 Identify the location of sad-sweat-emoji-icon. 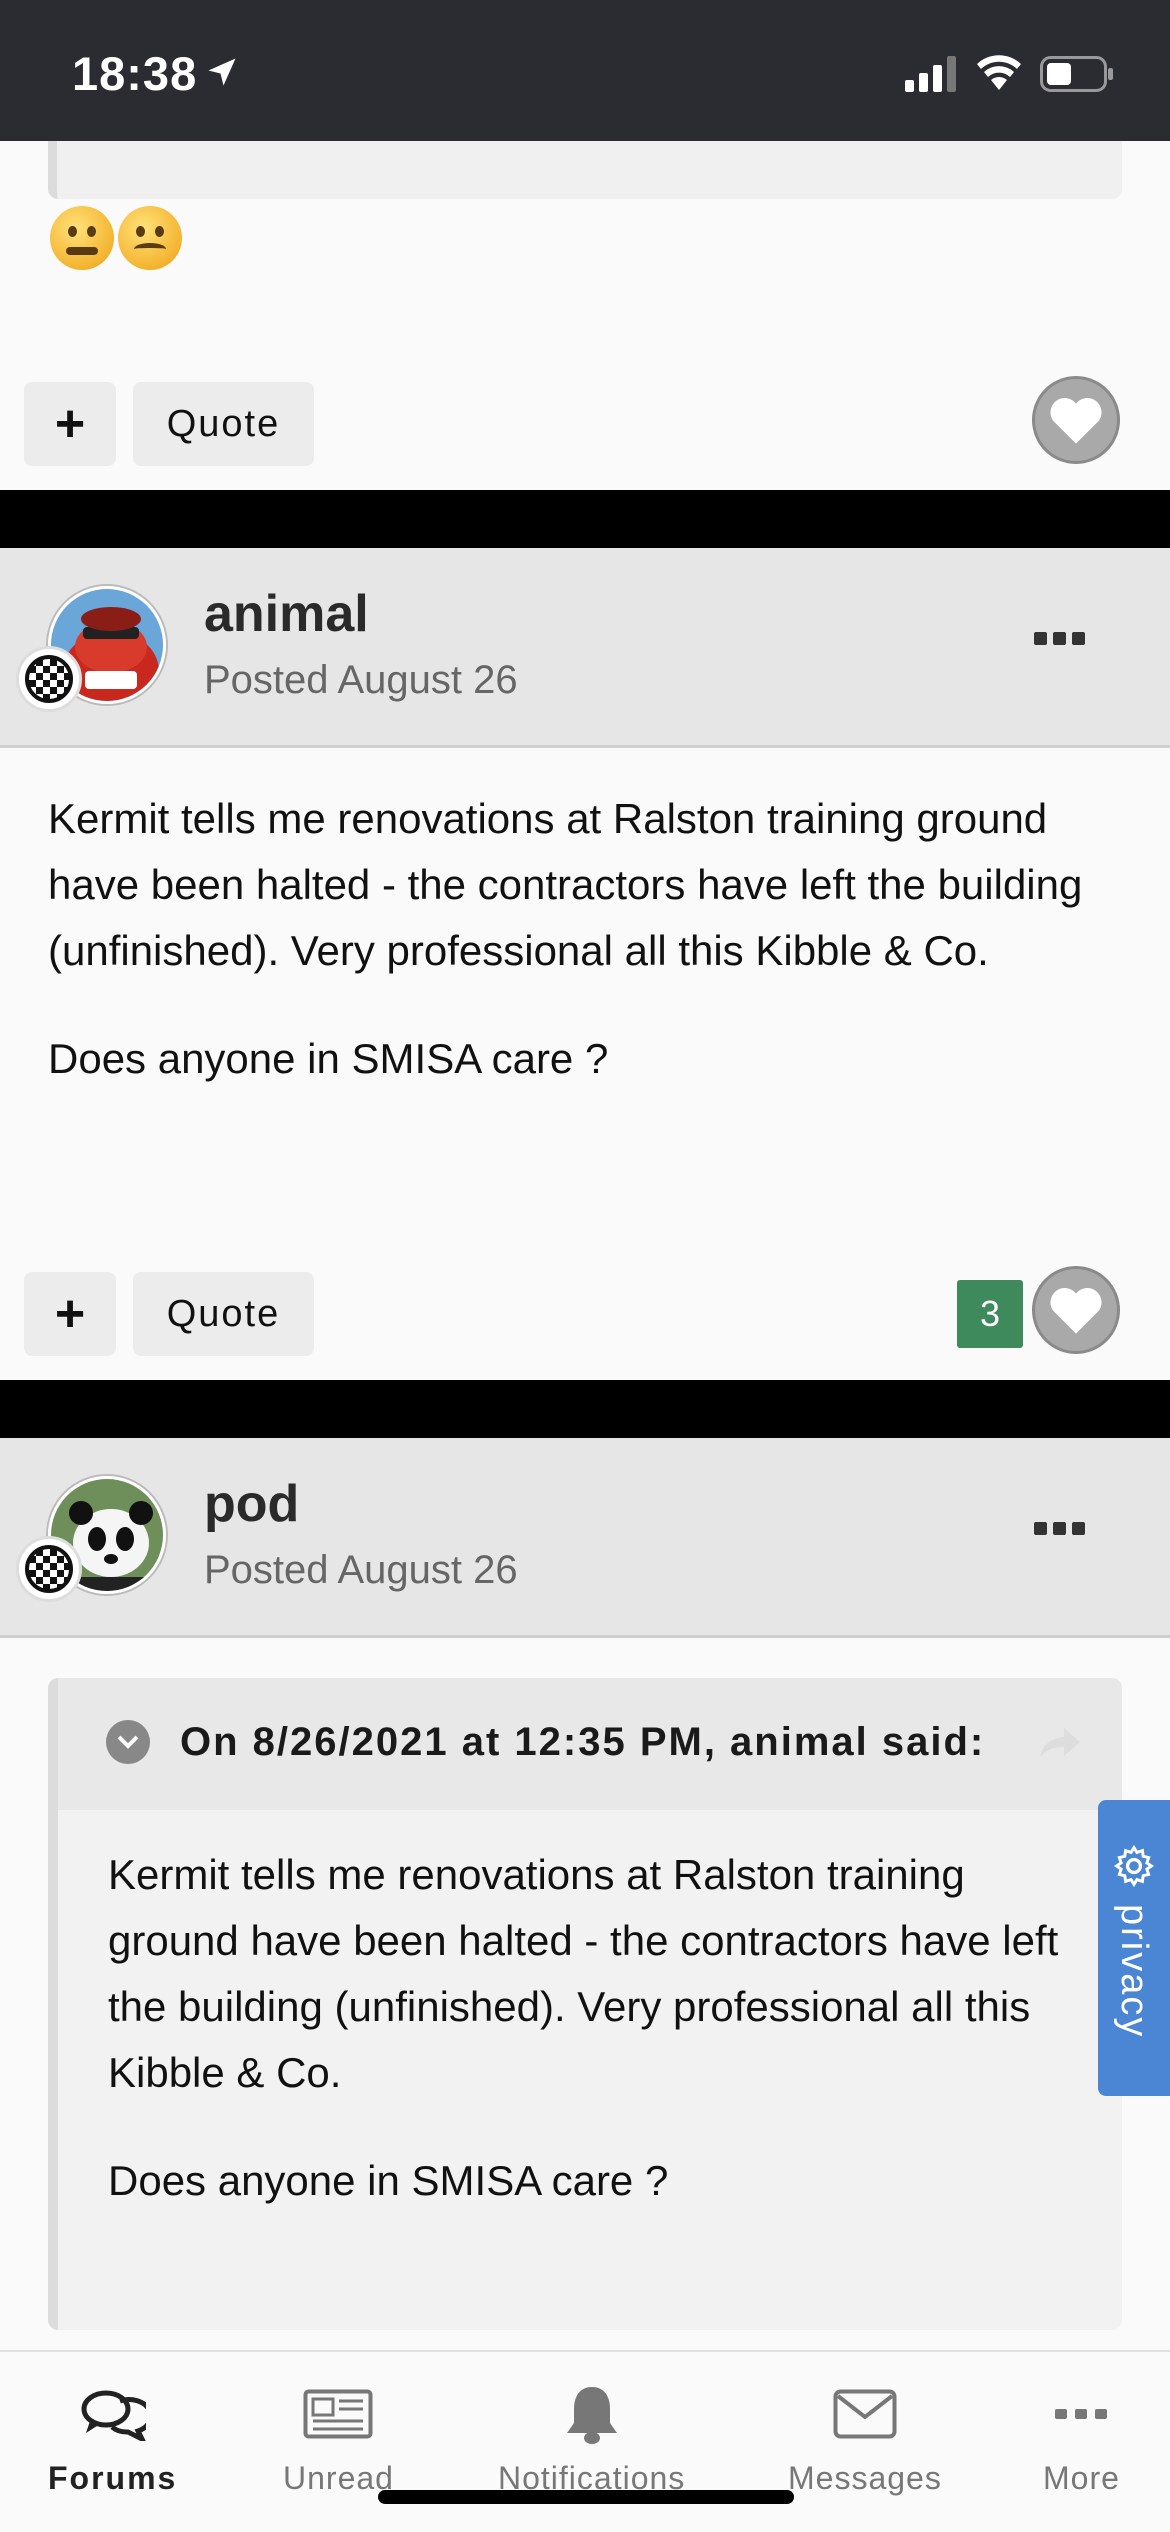
(150, 238).